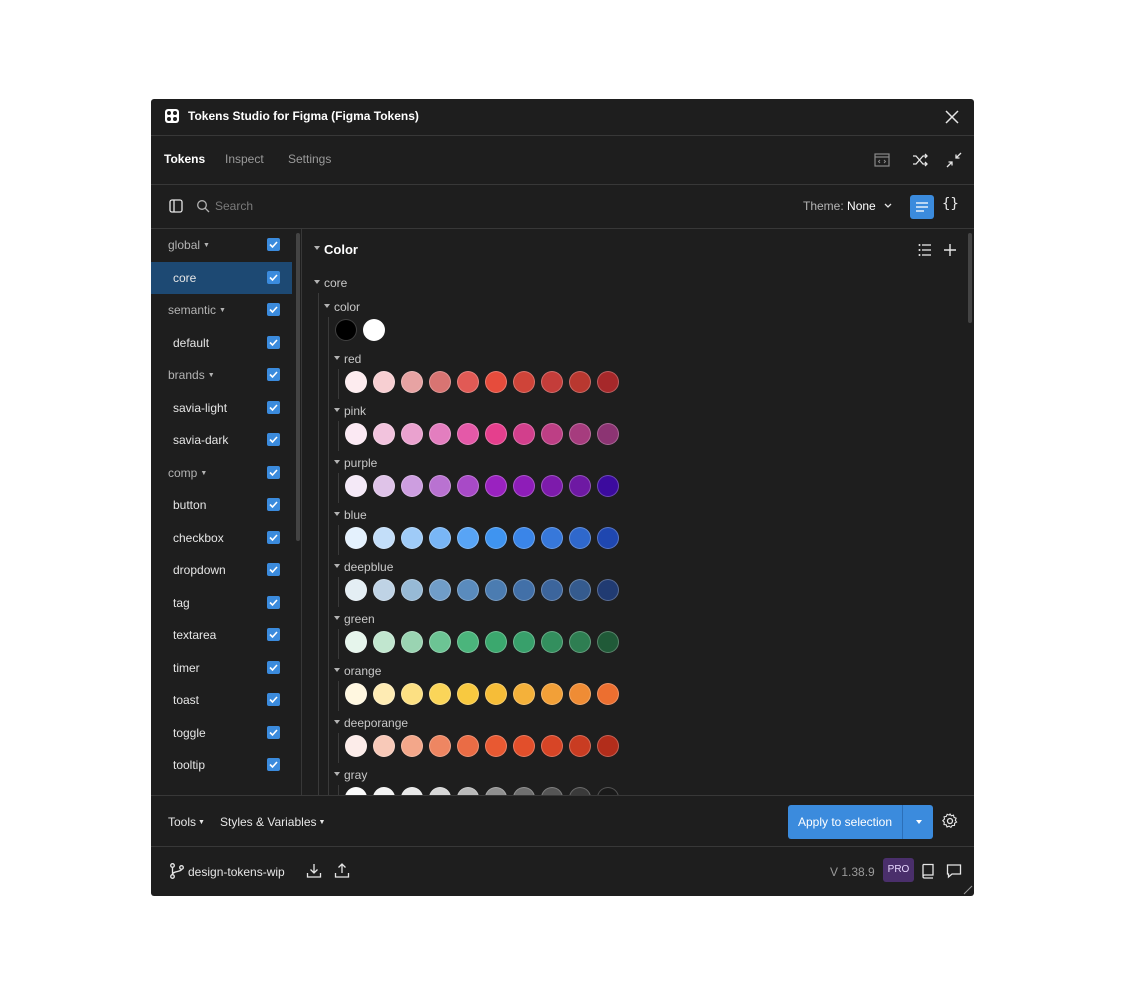 The image size is (1125, 994). What do you see at coordinates (221, 603) in the screenshot?
I see `sidebar-item-tag: tag` at bounding box center [221, 603].